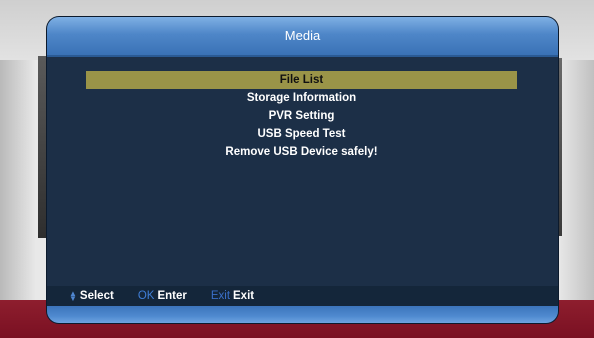  What do you see at coordinates (301, 152) in the screenshot?
I see `menu-item-remove-usb-device: Remove USB Device safely!` at bounding box center [301, 152].